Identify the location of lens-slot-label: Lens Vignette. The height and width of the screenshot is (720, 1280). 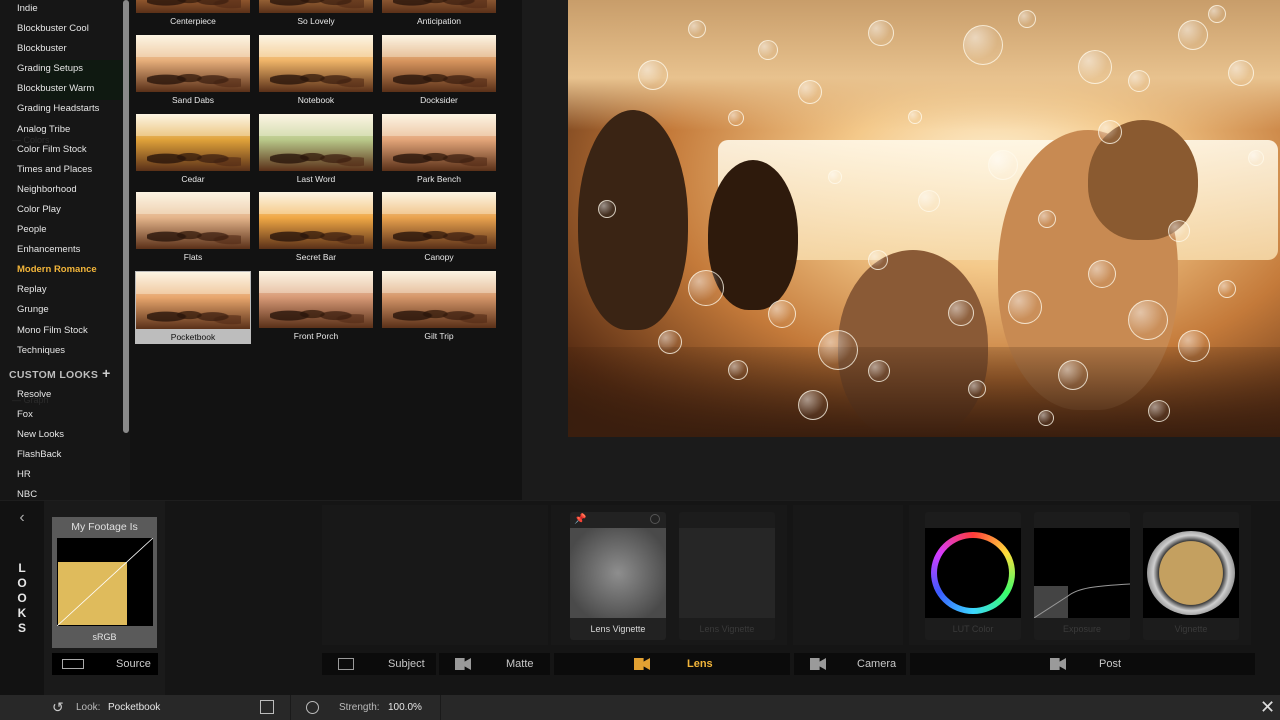
(727, 629).